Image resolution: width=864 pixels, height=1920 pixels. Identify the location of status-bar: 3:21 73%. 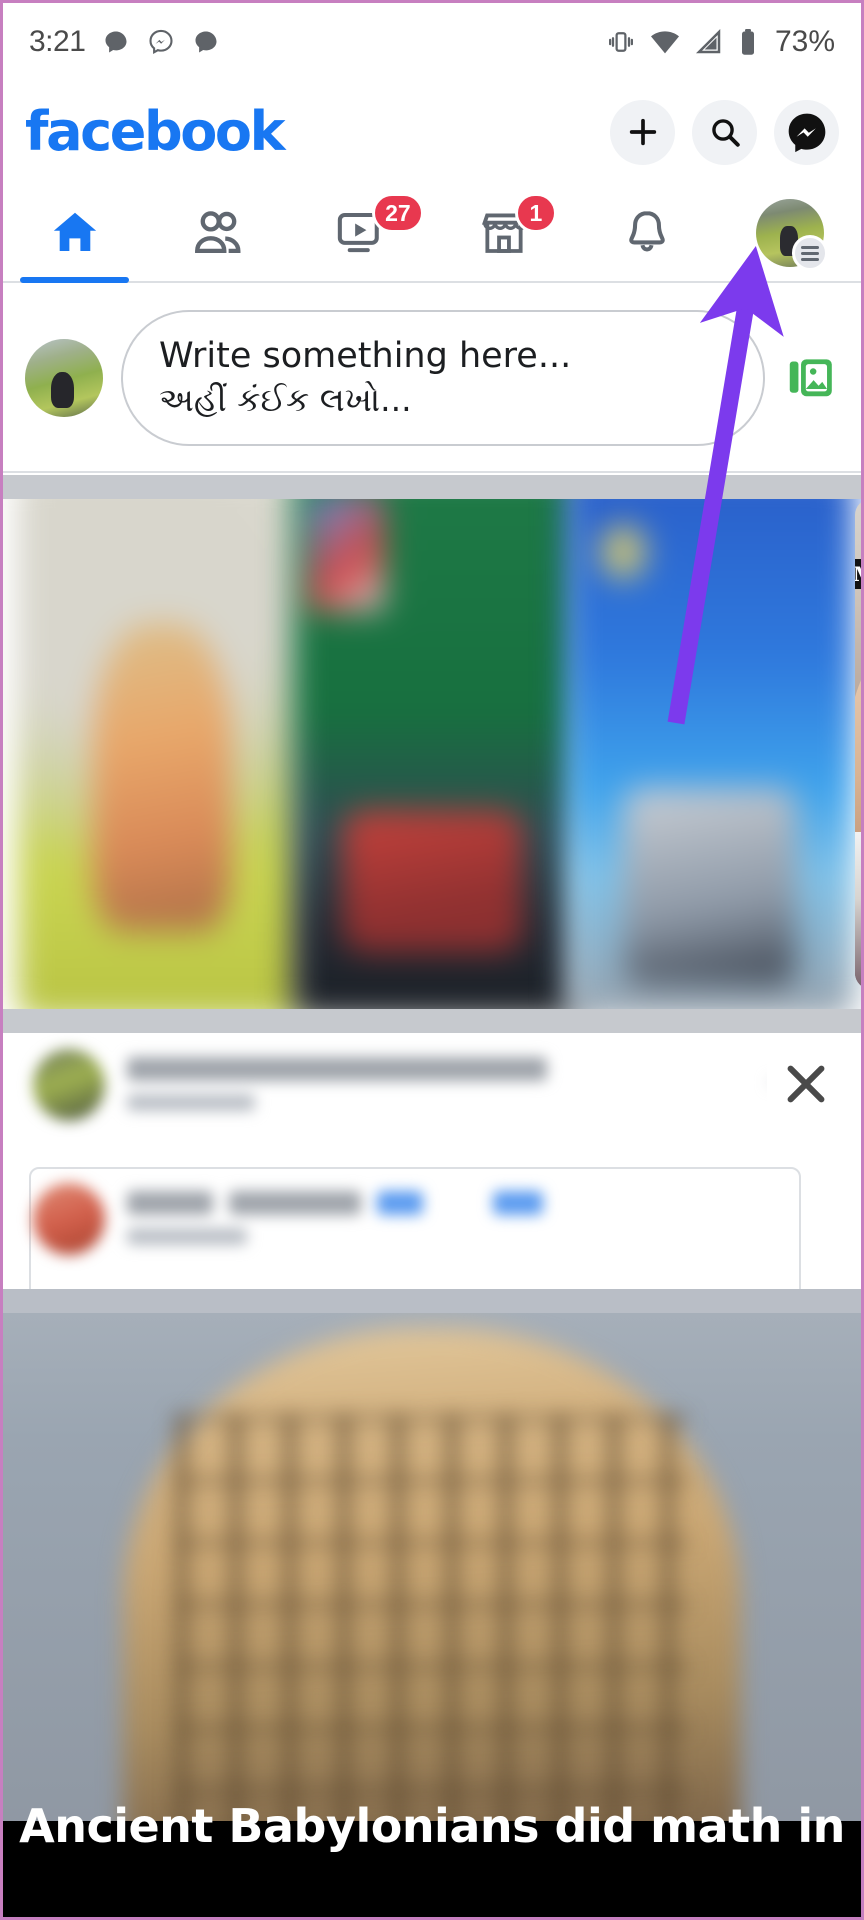
(432, 42).